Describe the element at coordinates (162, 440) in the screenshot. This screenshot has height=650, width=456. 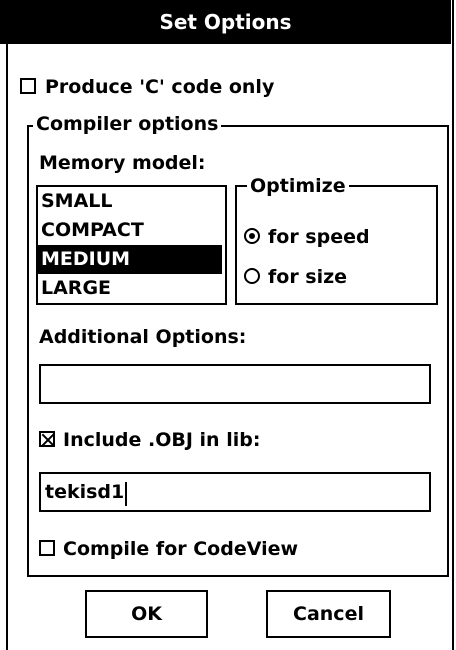
I see `include-obj-label: Include .OBJ in lib:` at that location.